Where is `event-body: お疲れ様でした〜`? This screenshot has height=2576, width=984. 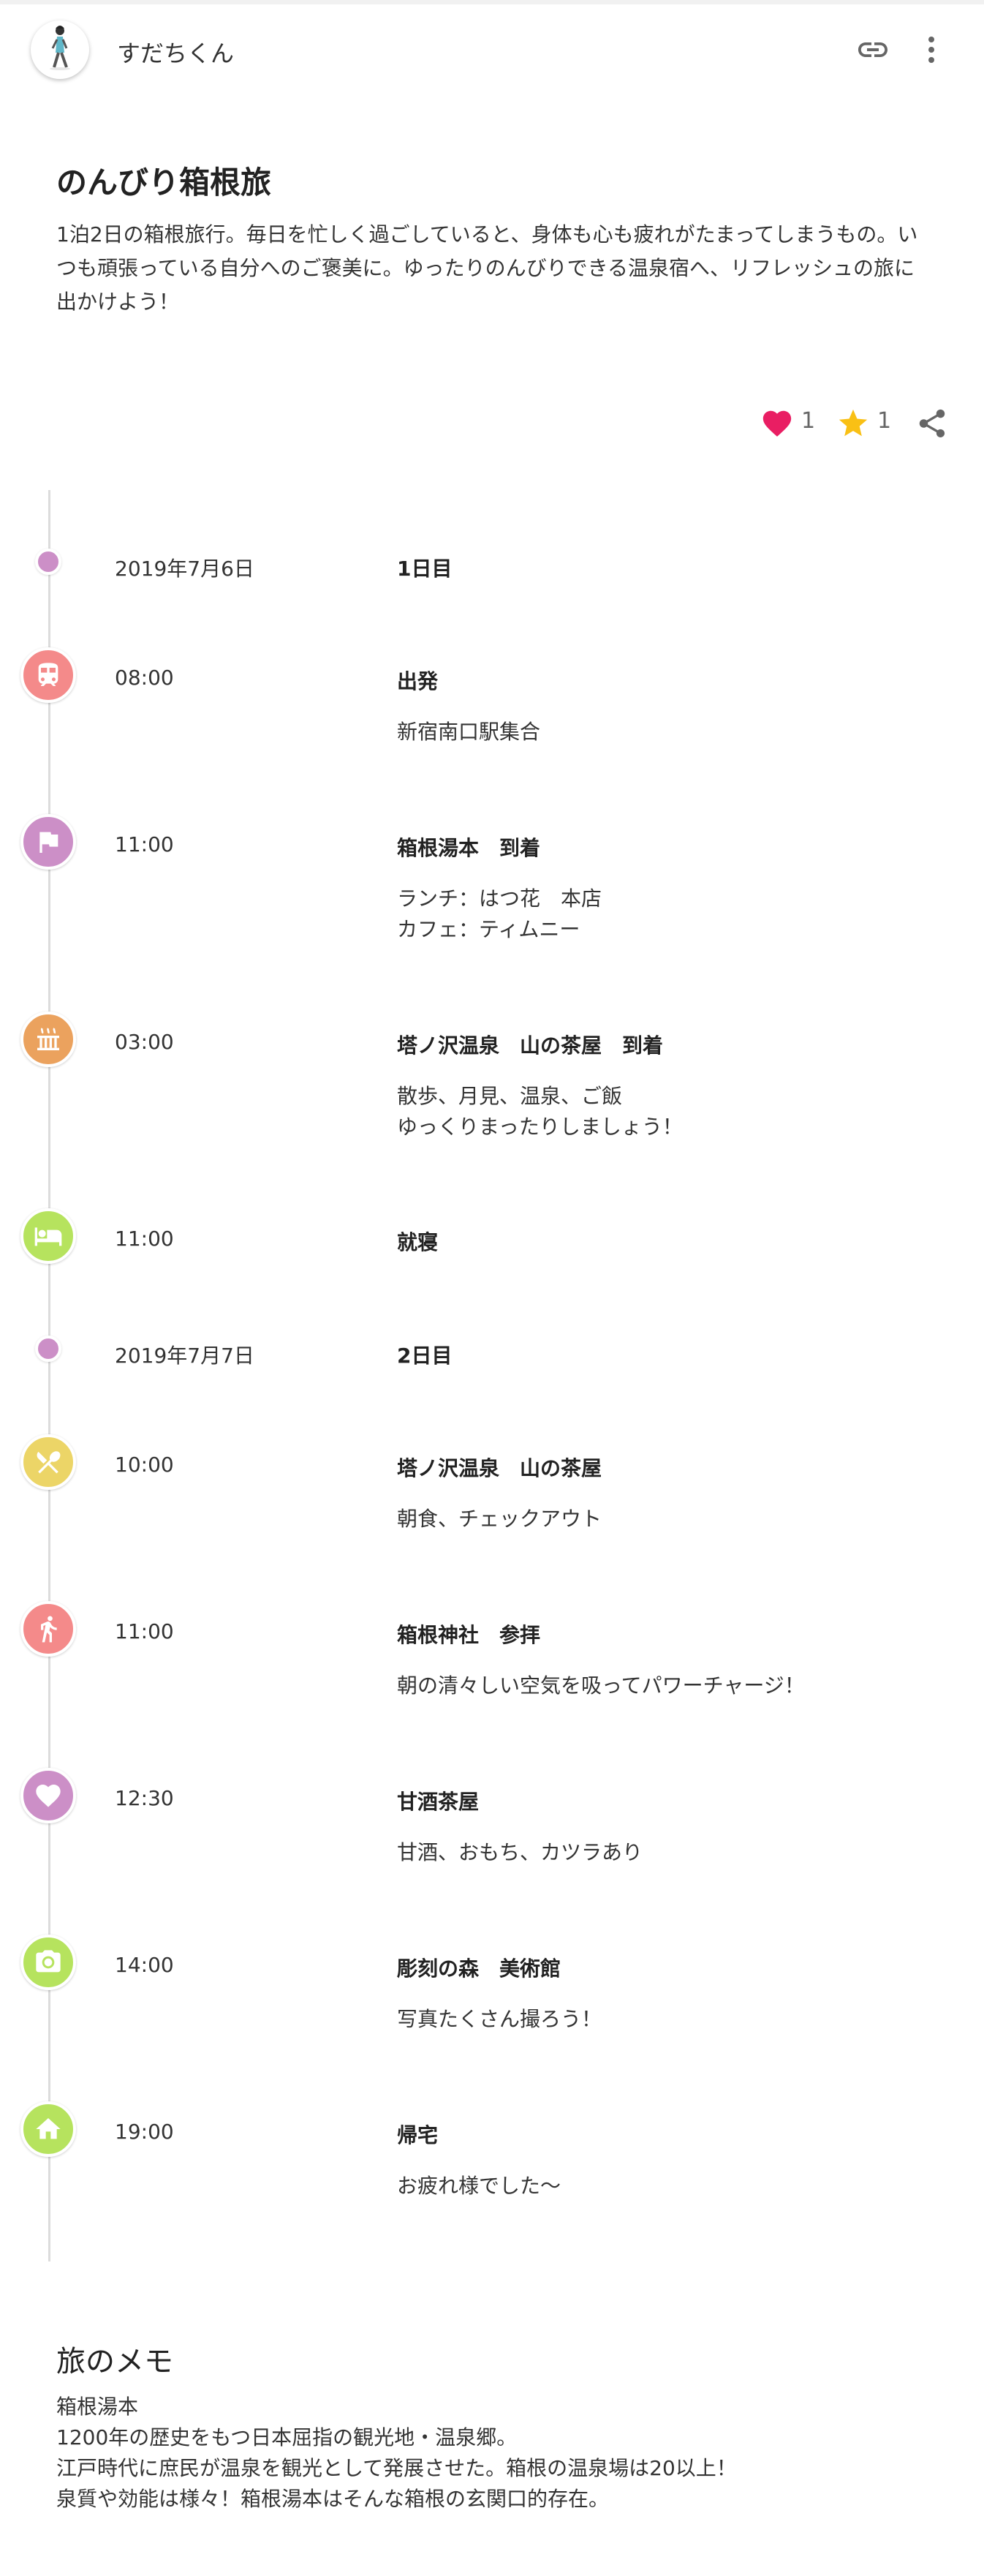 event-body: お疲れ様でした〜 is located at coordinates (479, 2186).